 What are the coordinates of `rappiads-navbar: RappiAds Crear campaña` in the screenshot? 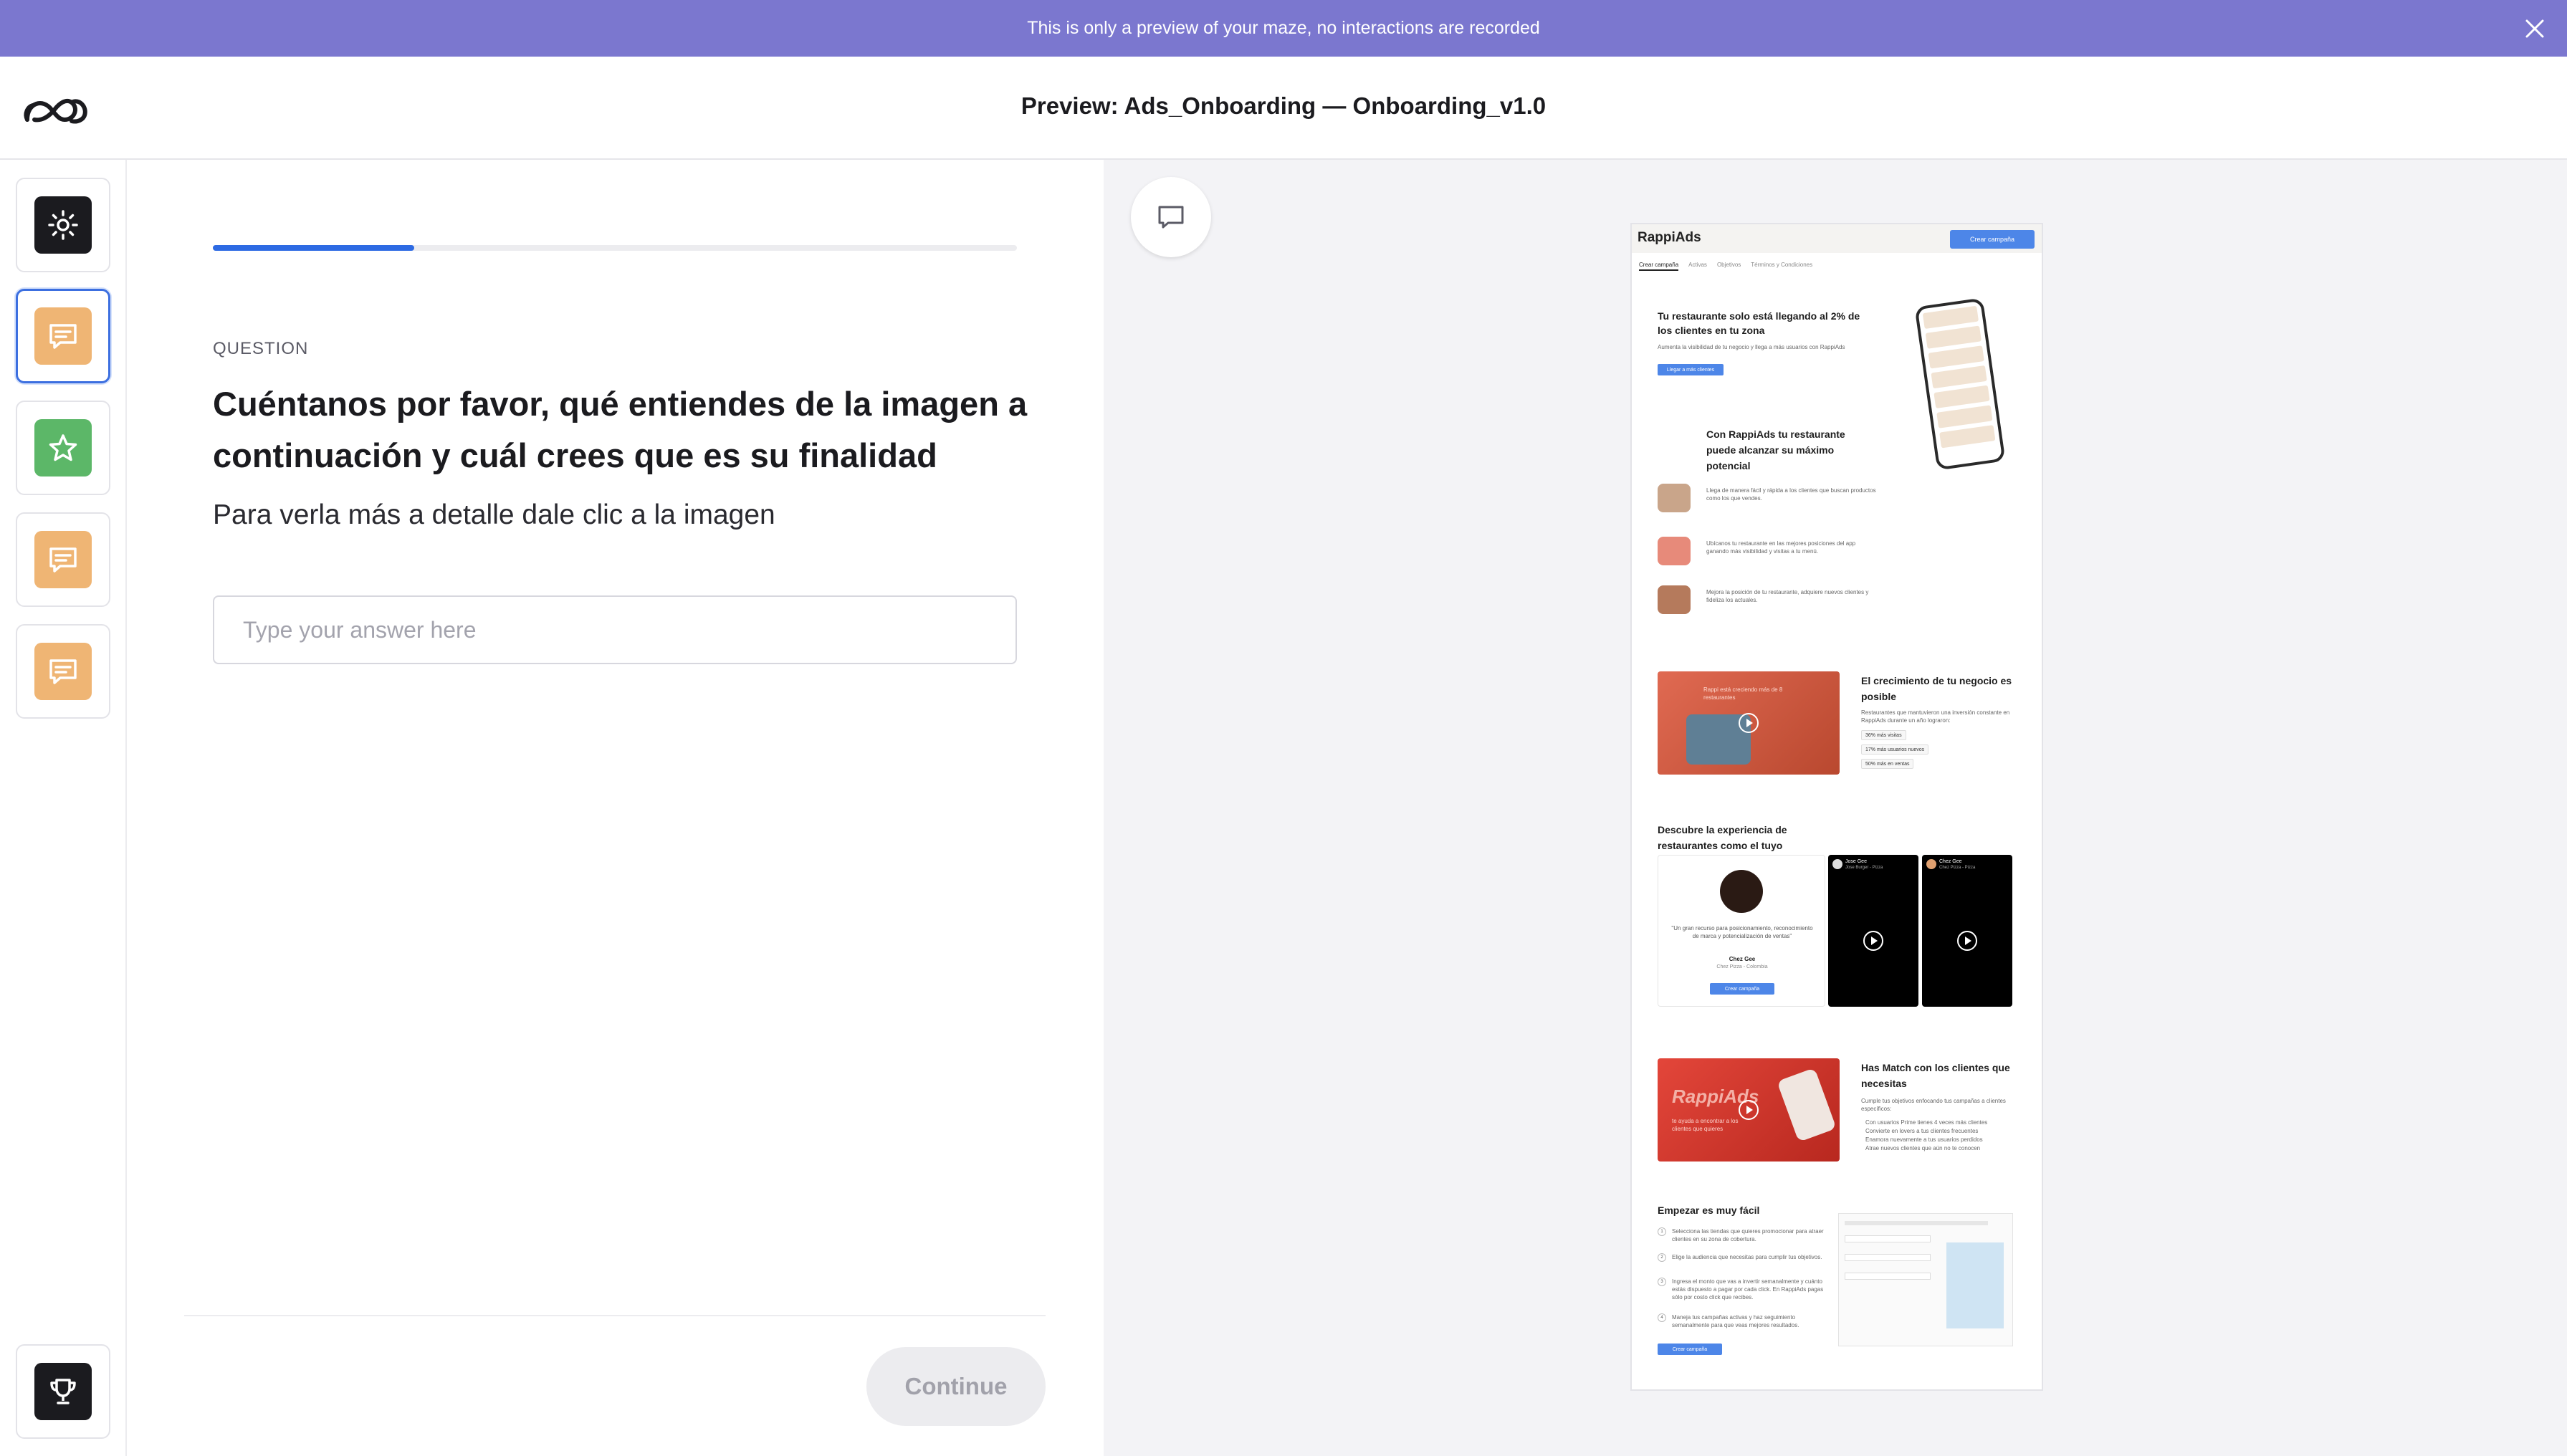 It's located at (1837, 238).